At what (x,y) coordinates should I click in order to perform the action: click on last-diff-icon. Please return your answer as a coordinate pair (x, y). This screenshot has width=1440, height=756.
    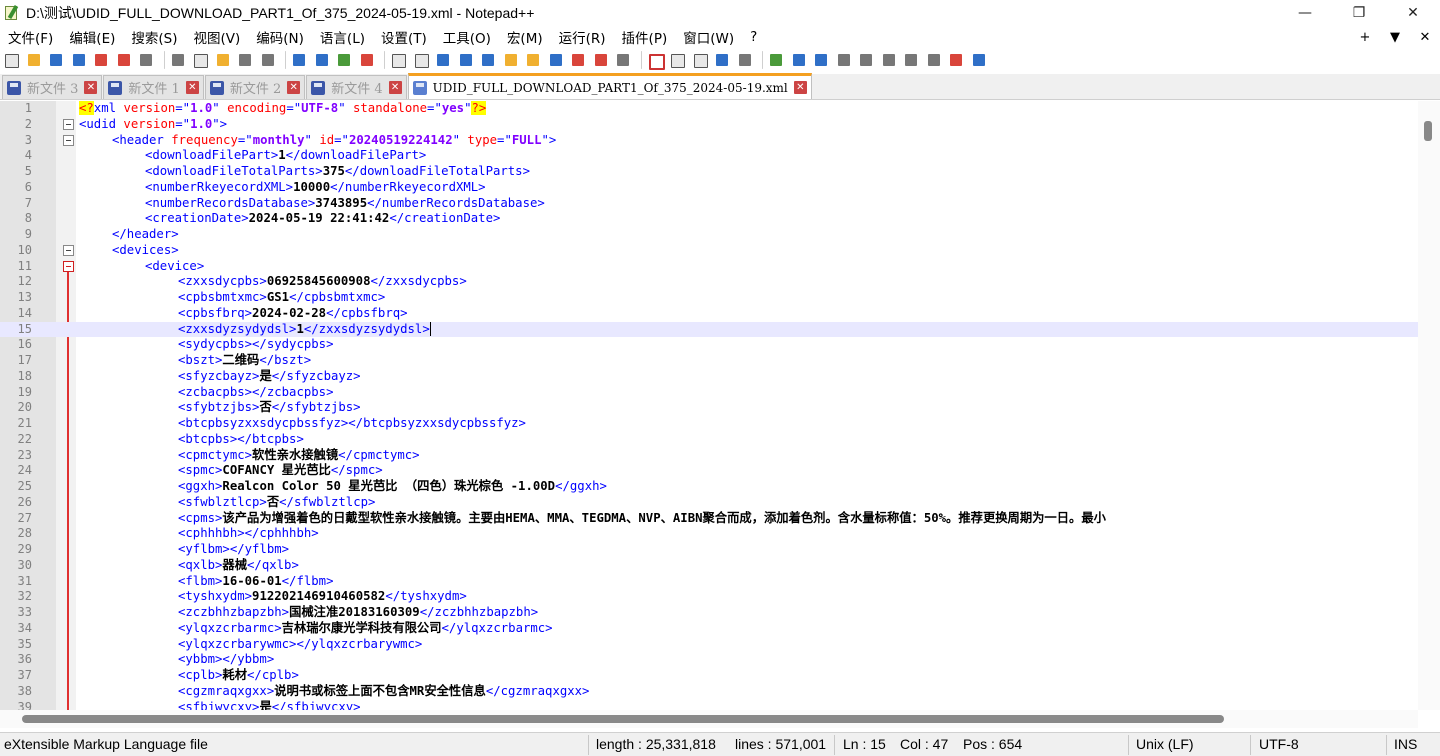
    Looking at the image, I should click on (889, 60).